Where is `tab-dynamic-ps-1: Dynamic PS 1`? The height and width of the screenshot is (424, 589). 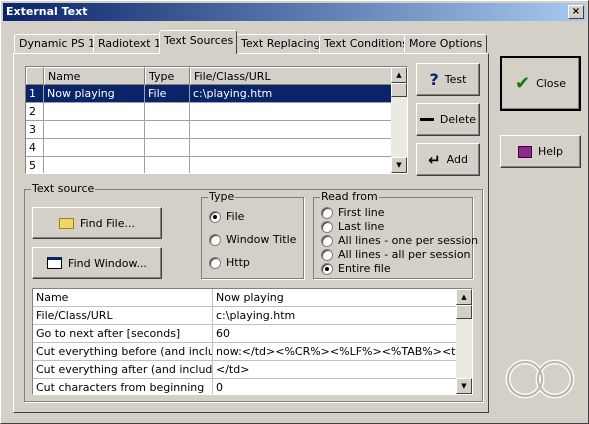
tab-dynamic-ps-1: Dynamic PS 1 is located at coordinates (57, 43).